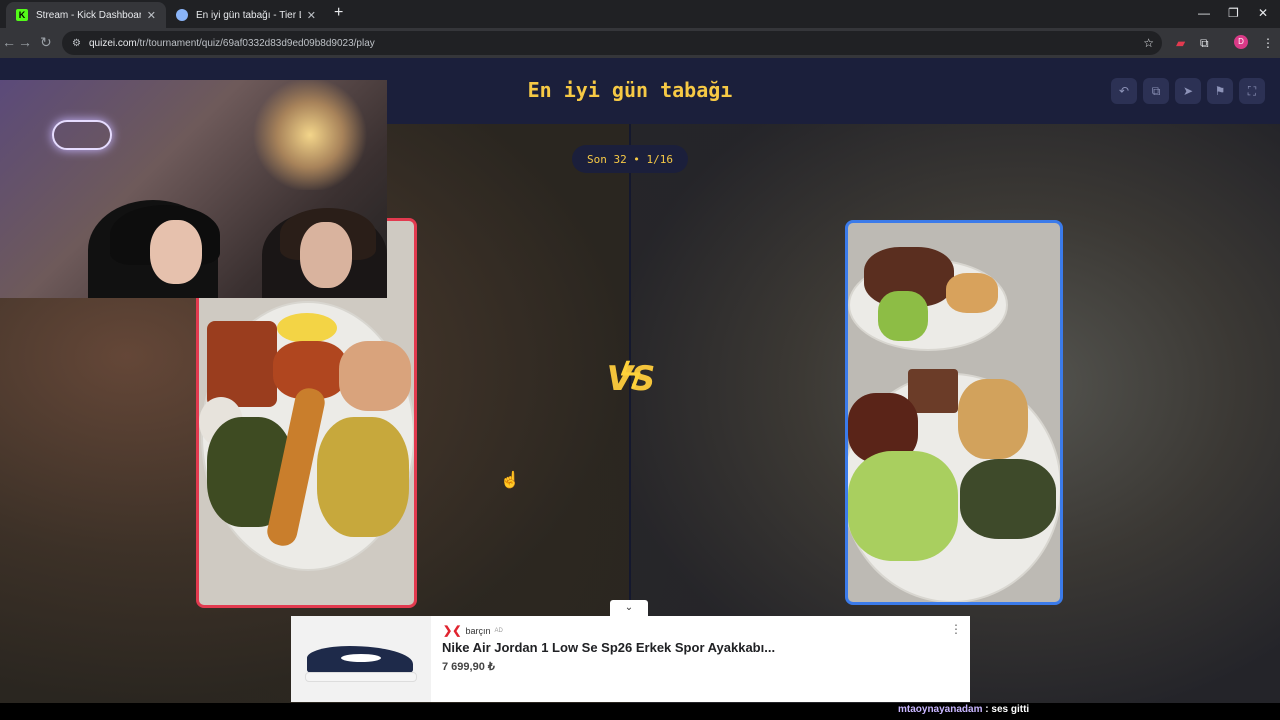  I want to click on lemon-slice, so click(307, 328).